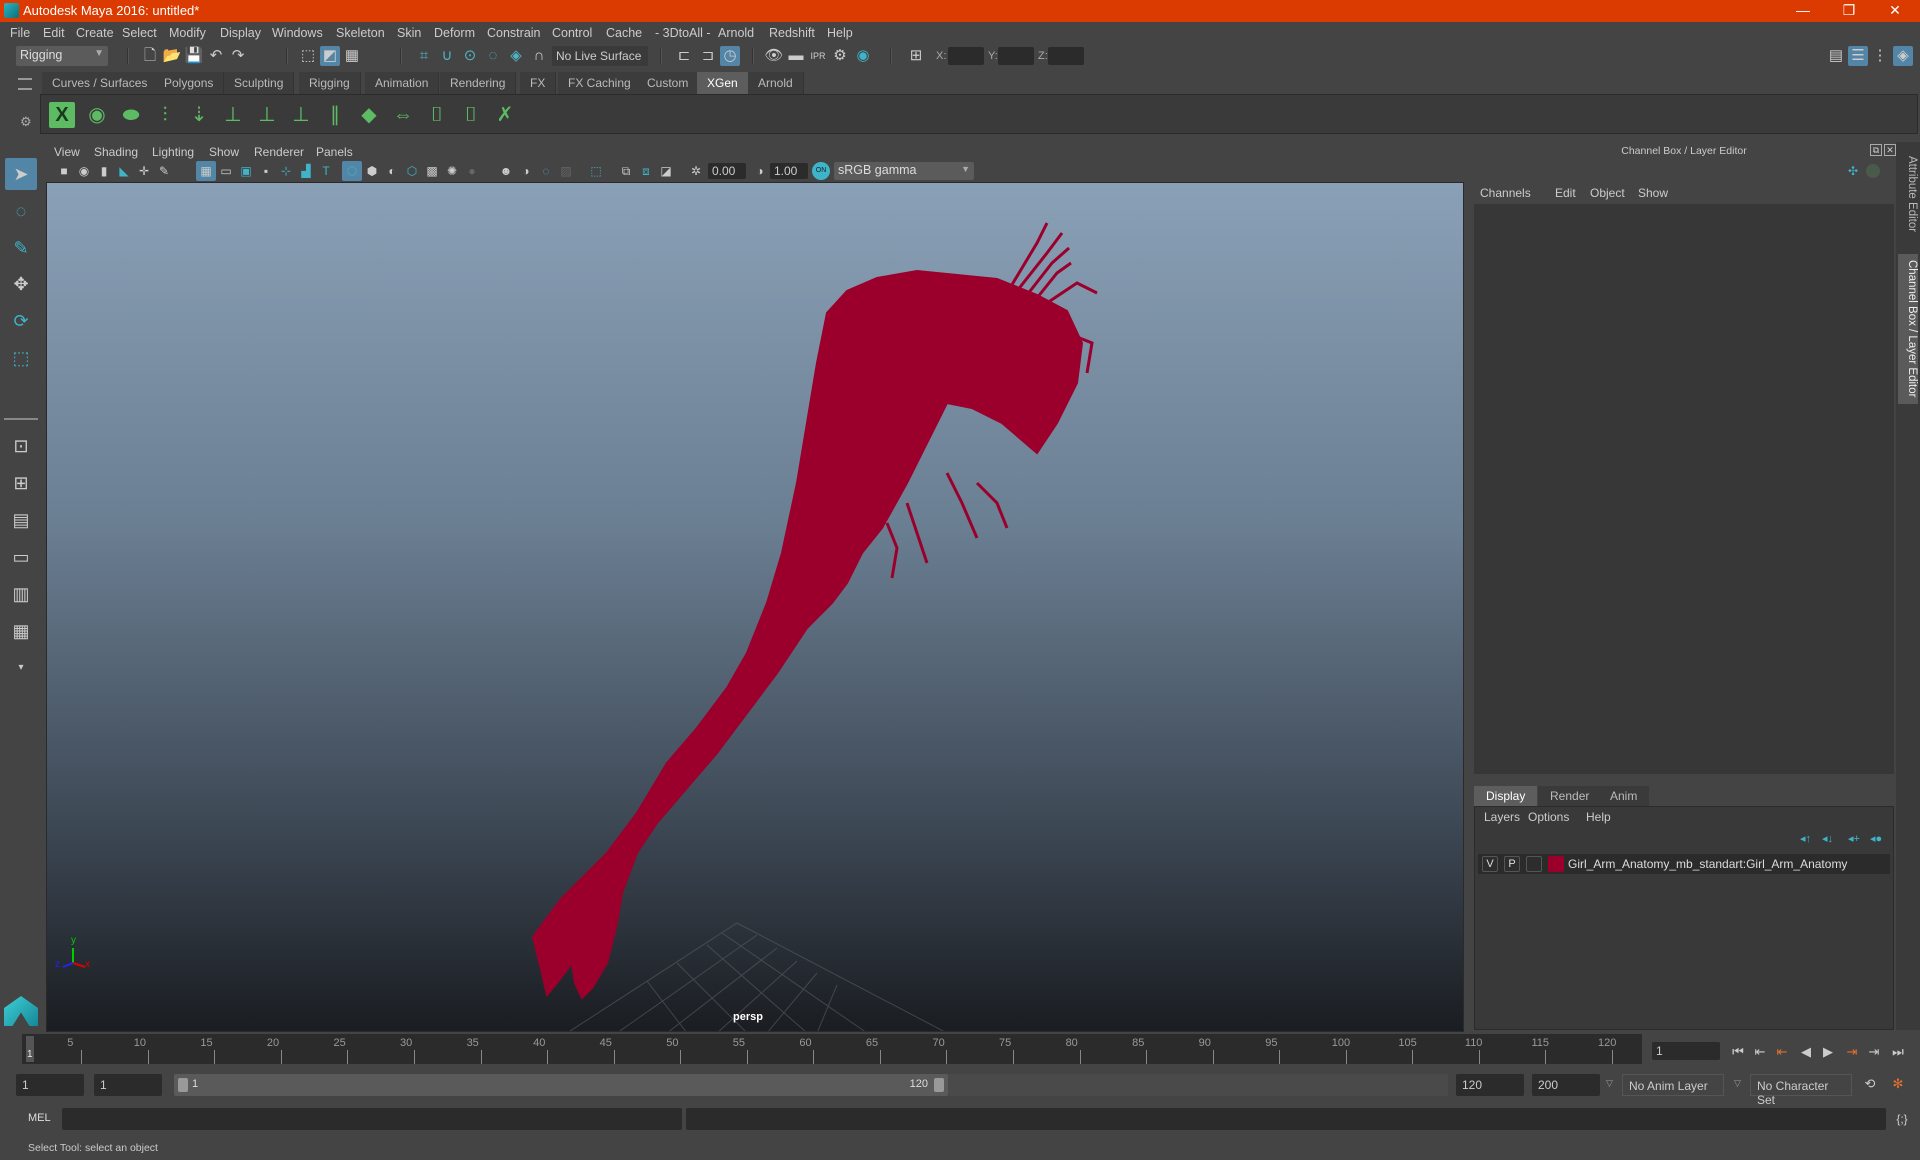 The width and height of the screenshot is (1920, 1160). What do you see at coordinates (372, 171) in the screenshot?
I see `smooth-shade-icon: ⬢` at bounding box center [372, 171].